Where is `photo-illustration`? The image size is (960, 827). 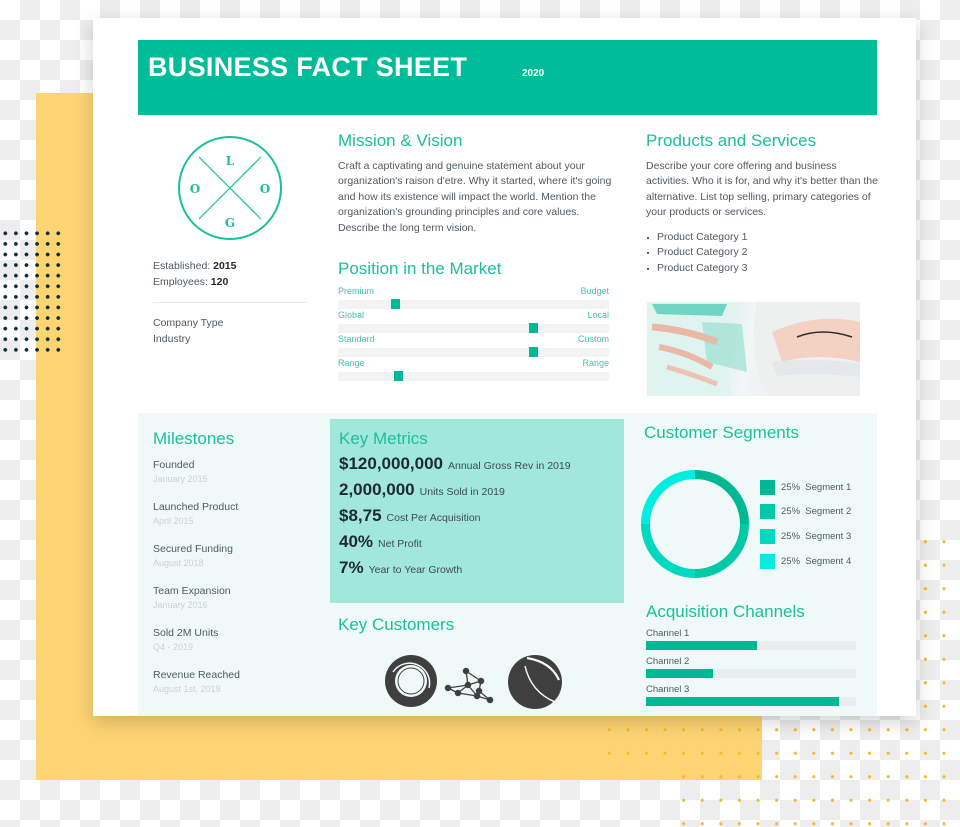 photo-illustration is located at coordinates (753, 349).